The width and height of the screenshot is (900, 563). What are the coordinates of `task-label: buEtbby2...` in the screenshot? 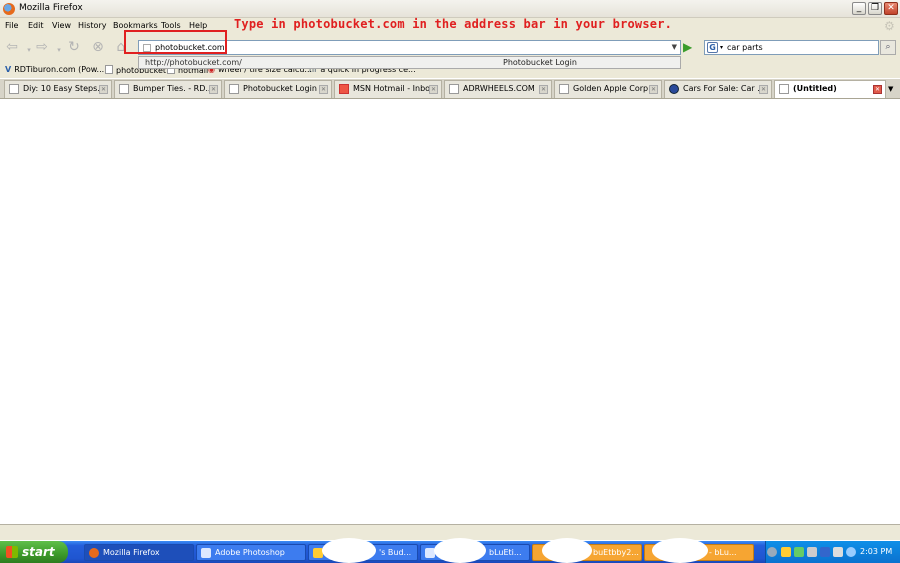 It's located at (616, 552).